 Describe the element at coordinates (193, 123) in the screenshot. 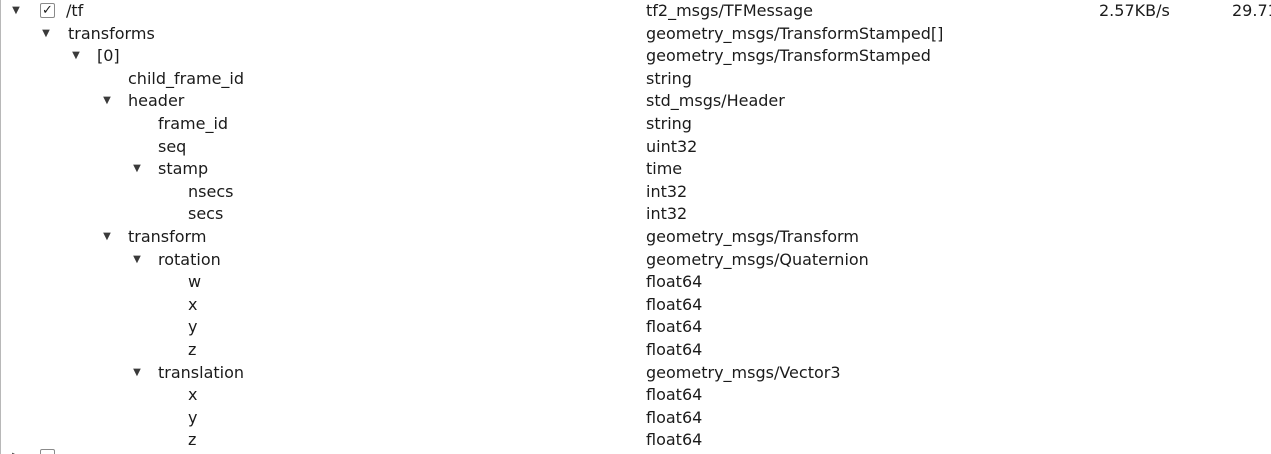

I see `field-name: frame_id` at that location.